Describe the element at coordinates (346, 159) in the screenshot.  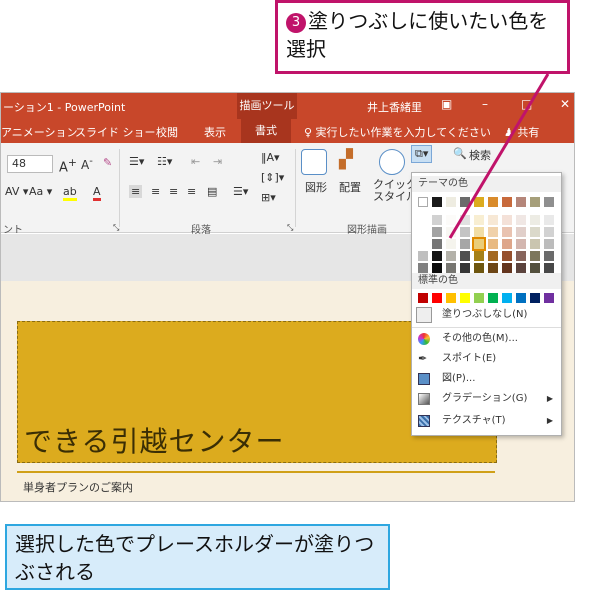
I see `arrange-icon: ▞` at that location.